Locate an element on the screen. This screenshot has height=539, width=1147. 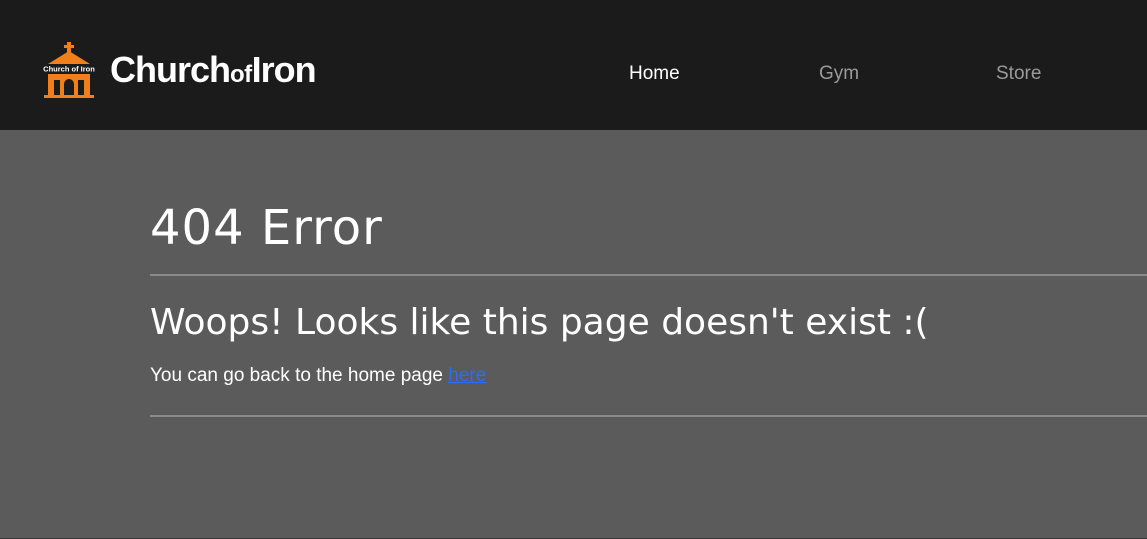
logo-text: Church of Iron is located at coordinates (69, 69).